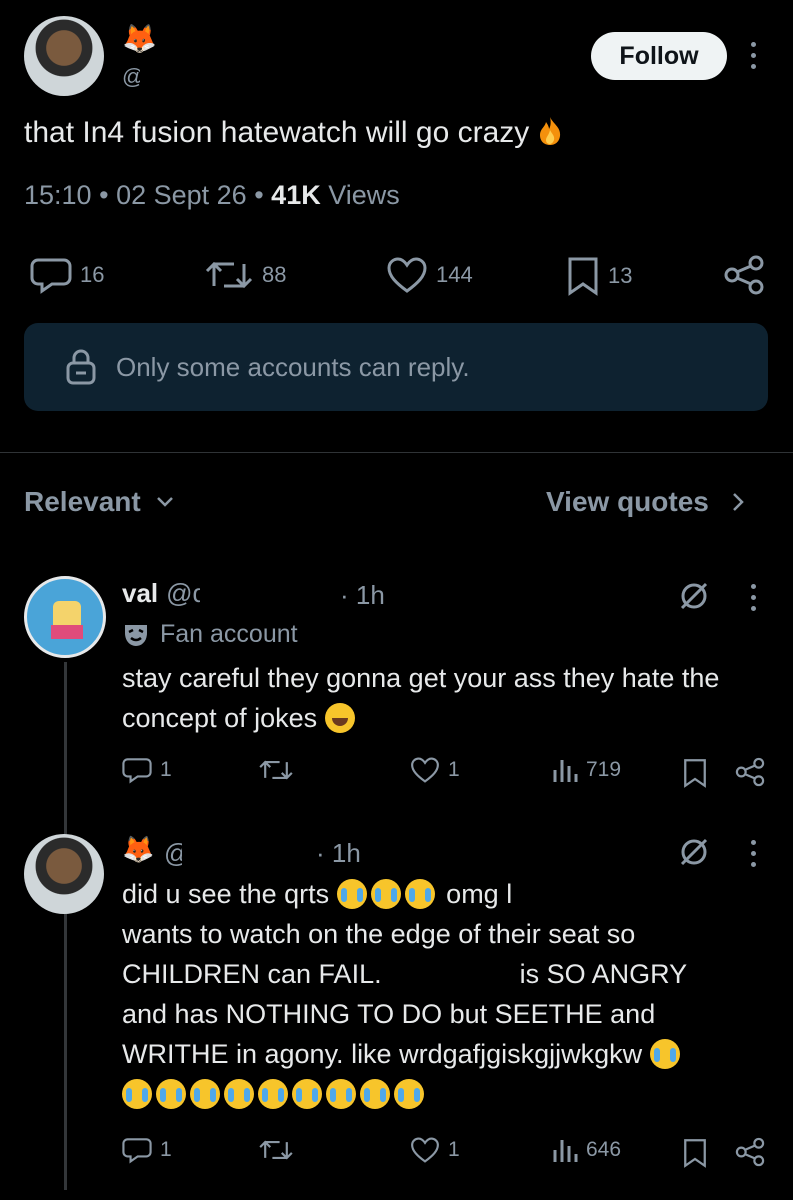 This screenshot has width=793, height=1200. What do you see at coordinates (364, 195) in the screenshot?
I see `views-label: Views` at bounding box center [364, 195].